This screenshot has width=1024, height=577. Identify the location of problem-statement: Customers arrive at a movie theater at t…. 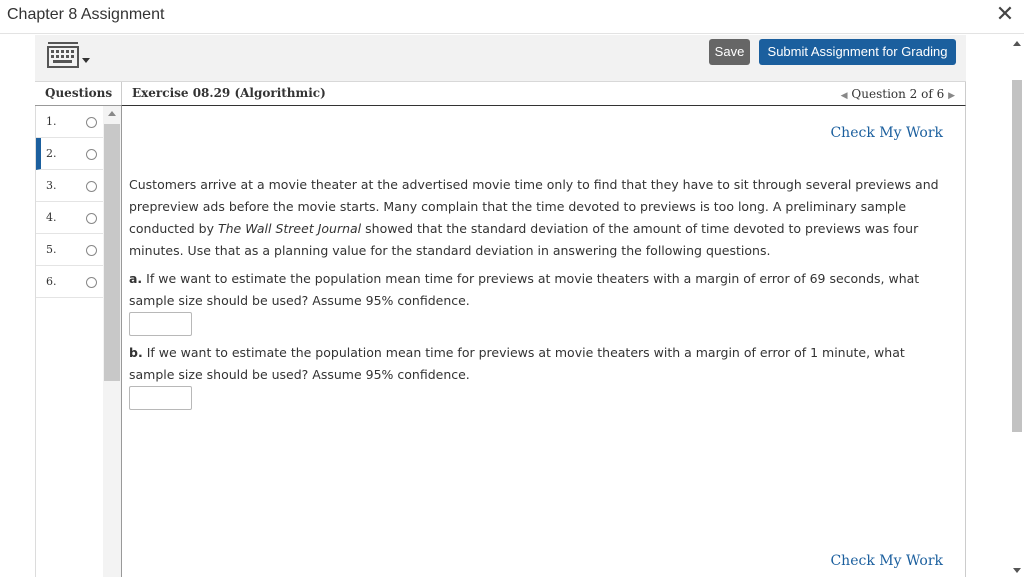
(539, 218).